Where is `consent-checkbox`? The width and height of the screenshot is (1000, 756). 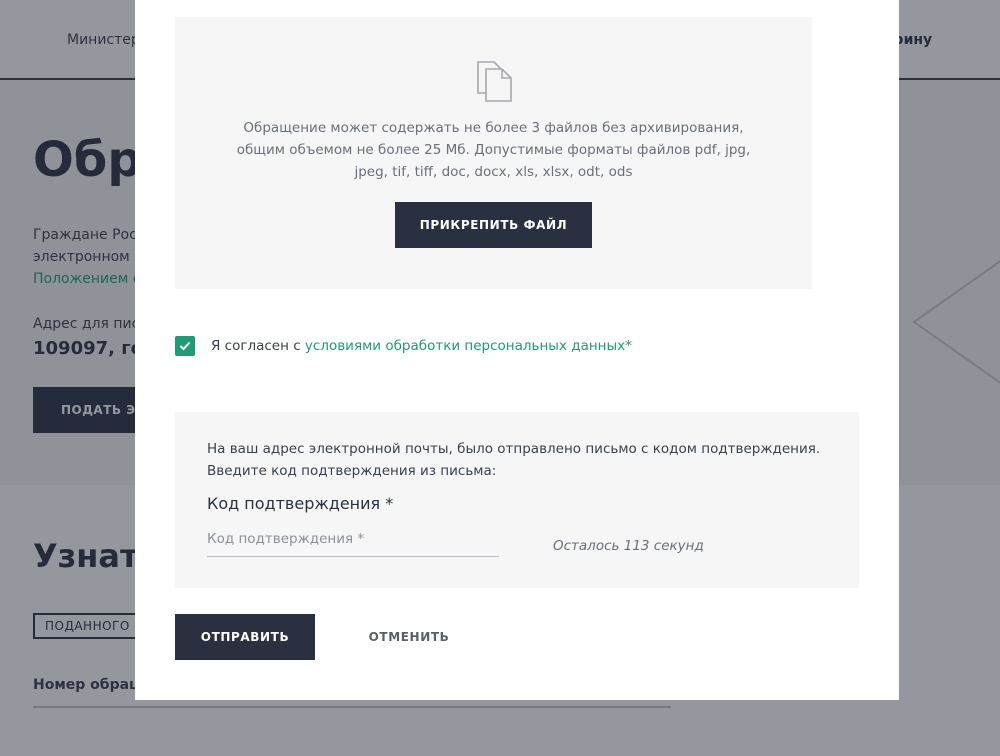 consent-checkbox is located at coordinates (185, 346).